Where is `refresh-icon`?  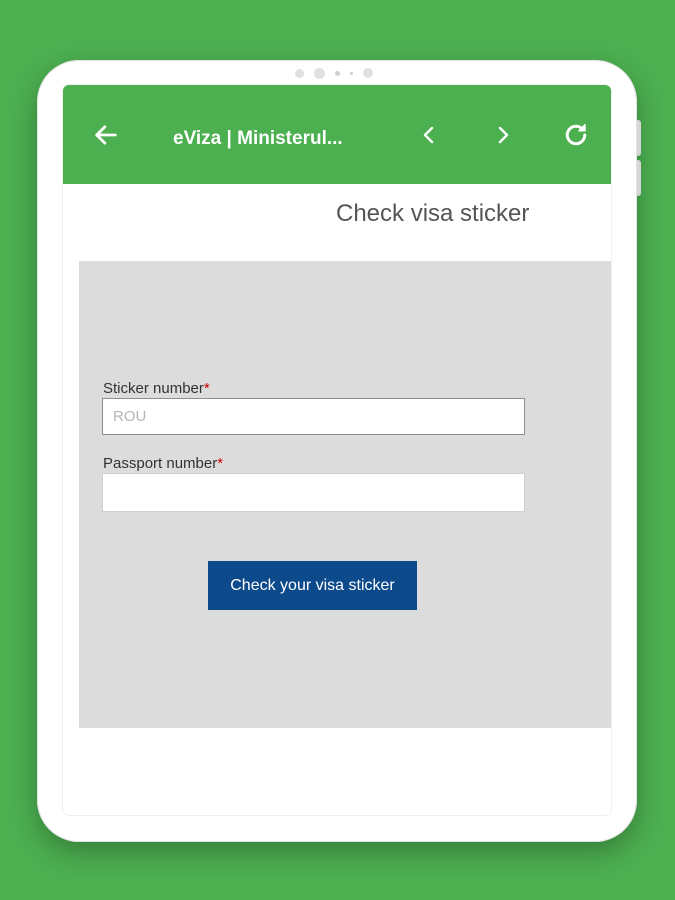
refresh-icon is located at coordinates (576, 135).